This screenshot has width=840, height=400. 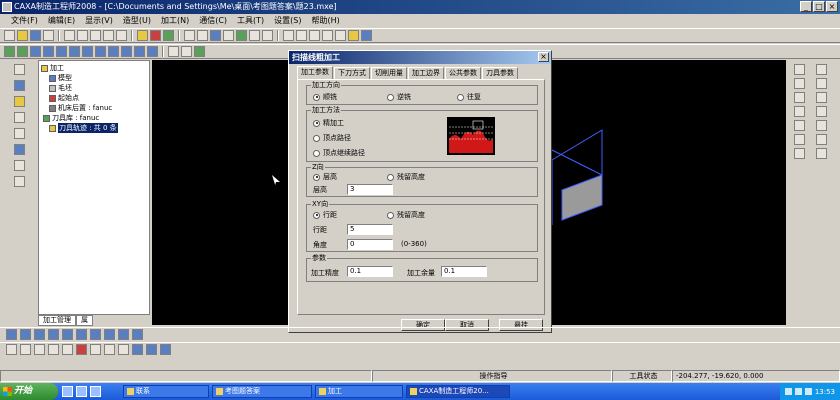 I want to click on polygon-icon, so click(x=821, y=111).